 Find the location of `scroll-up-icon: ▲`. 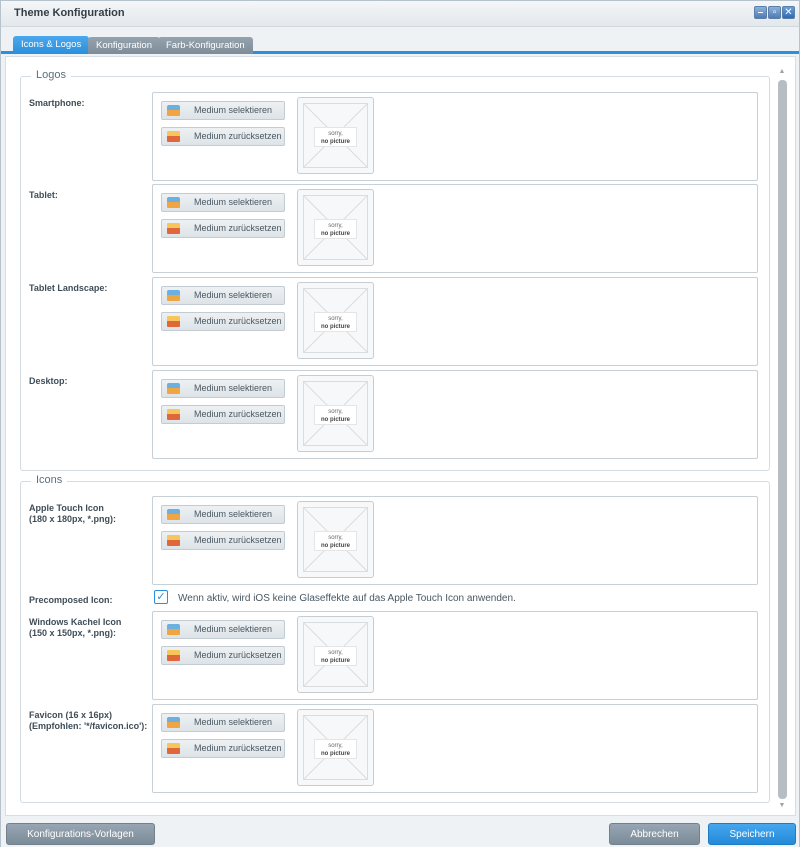

scroll-up-icon: ▲ is located at coordinates (782, 71).